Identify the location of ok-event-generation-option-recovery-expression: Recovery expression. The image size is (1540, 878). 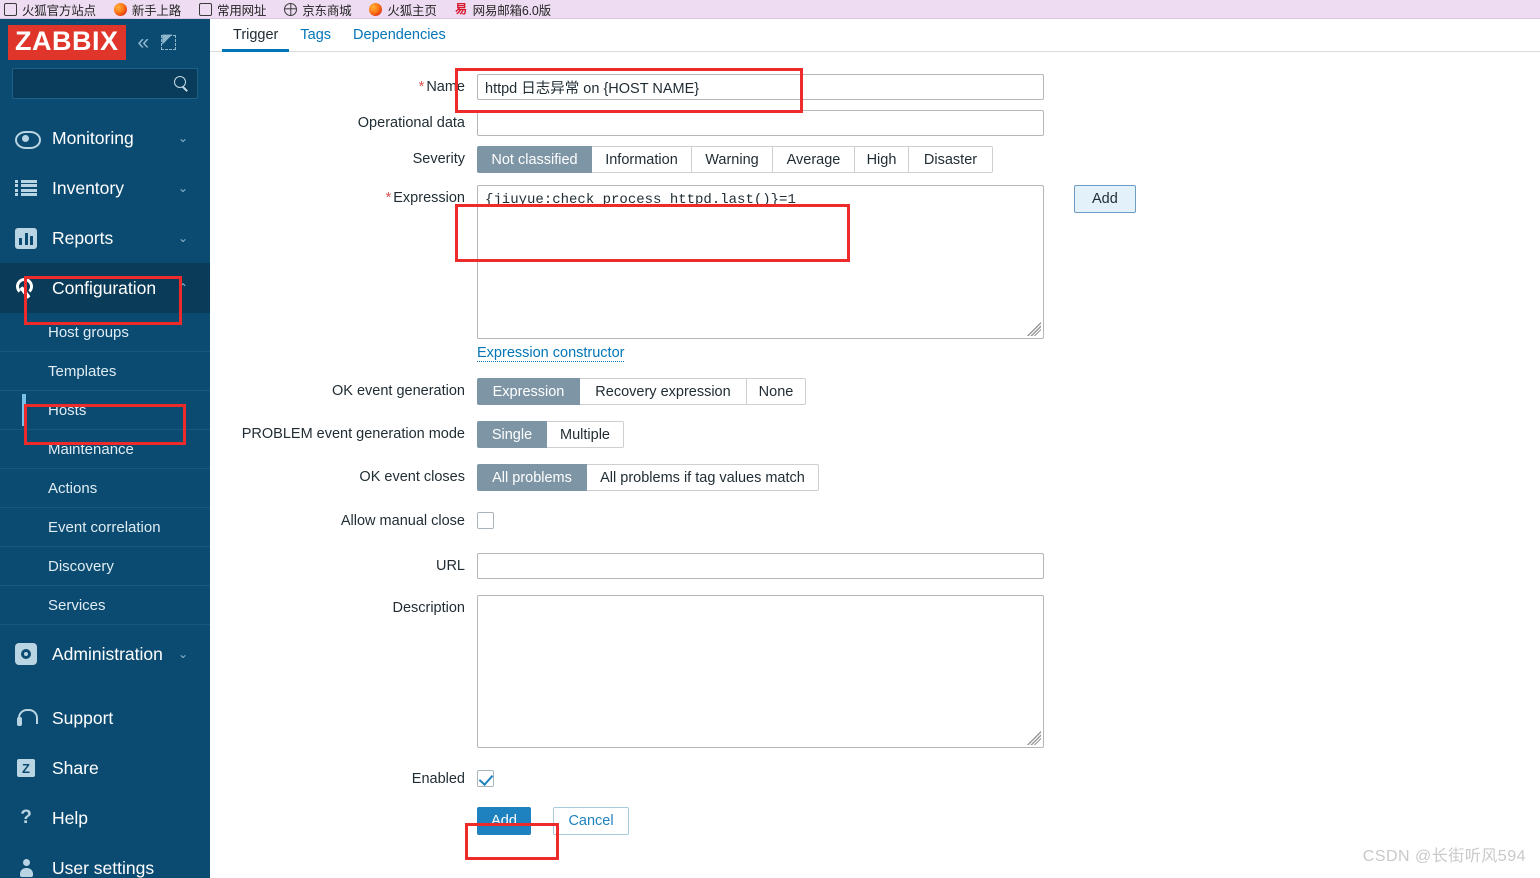
(663, 391).